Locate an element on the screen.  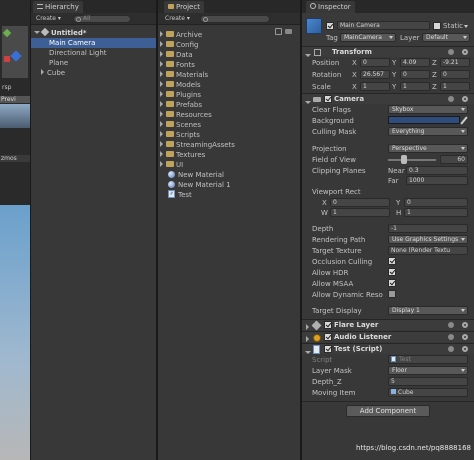
project-asset: New Material 1 is located at coordinates (199, 185).